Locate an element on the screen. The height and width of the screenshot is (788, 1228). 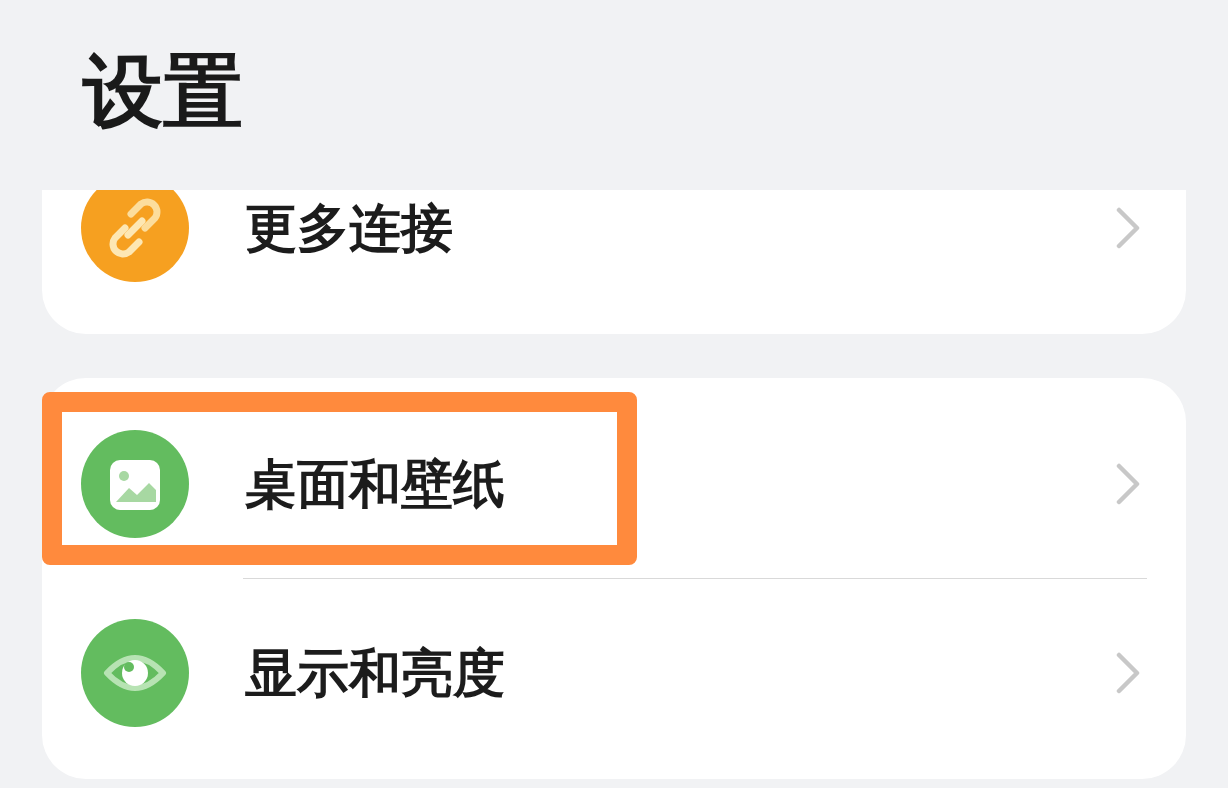
page-title: 设置 is located at coordinates (163, 92).